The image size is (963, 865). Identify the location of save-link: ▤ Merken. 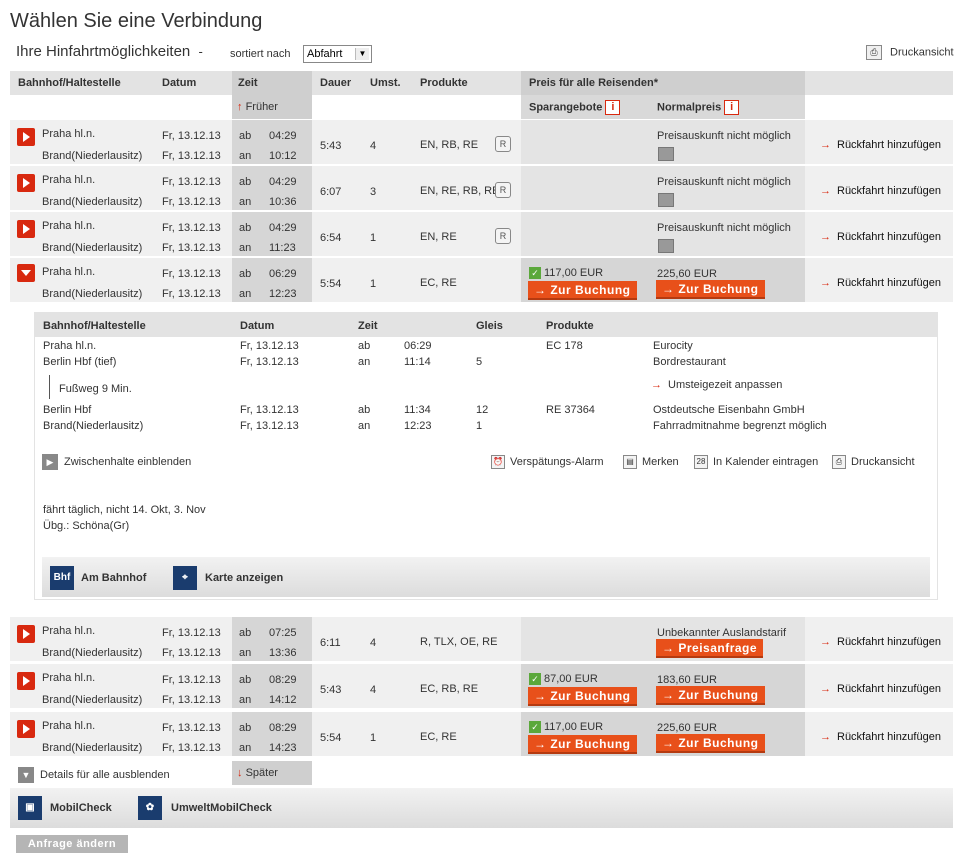
(651, 462).